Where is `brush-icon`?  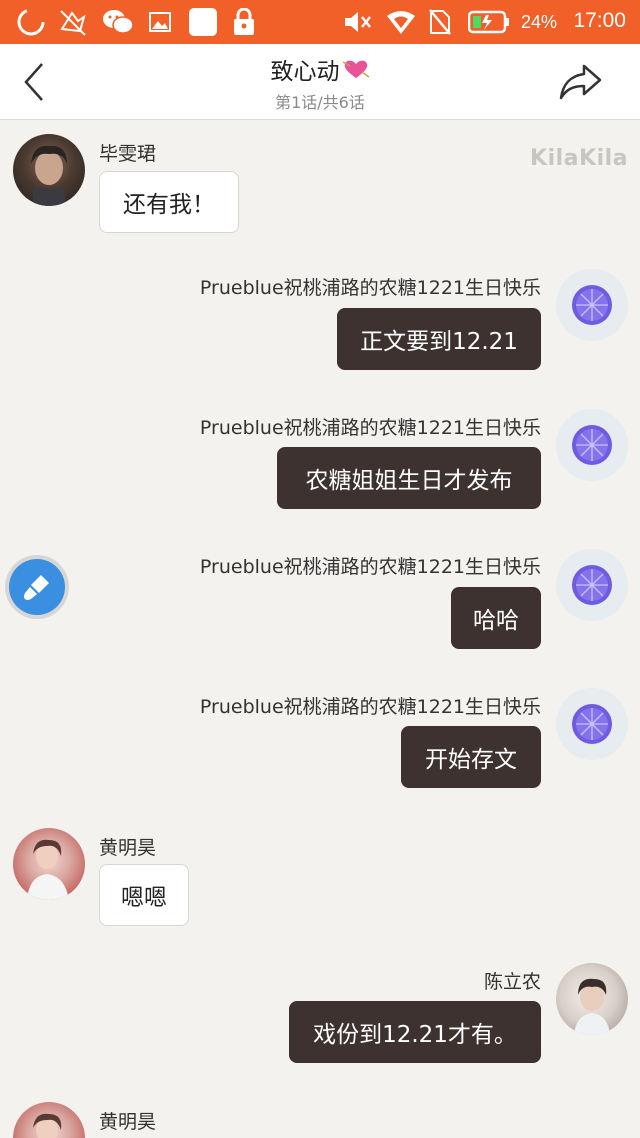 brush-icon is located at coordinates (36, 587).